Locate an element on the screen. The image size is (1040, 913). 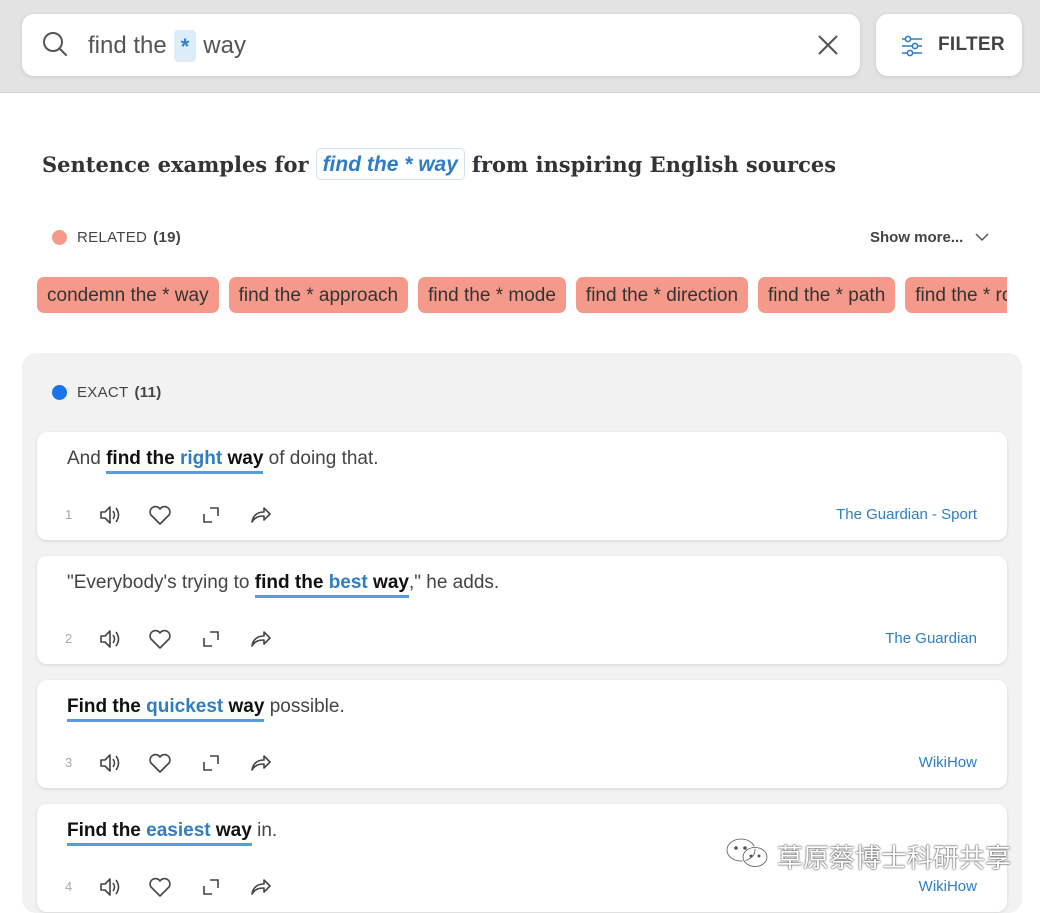
sentence-pre: "Everybody's trying to is located at coordinates (161, 582).